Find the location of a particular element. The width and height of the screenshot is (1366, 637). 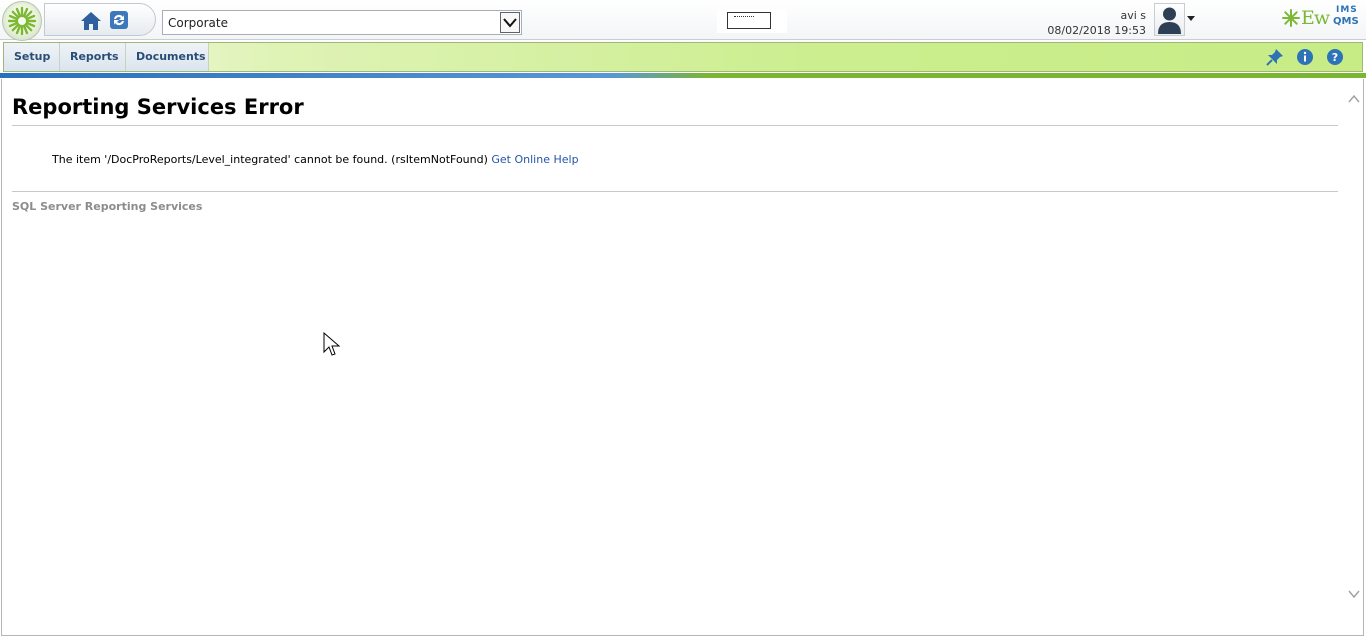

brand-superscript: IMS is located at coordinates (1347, 10).